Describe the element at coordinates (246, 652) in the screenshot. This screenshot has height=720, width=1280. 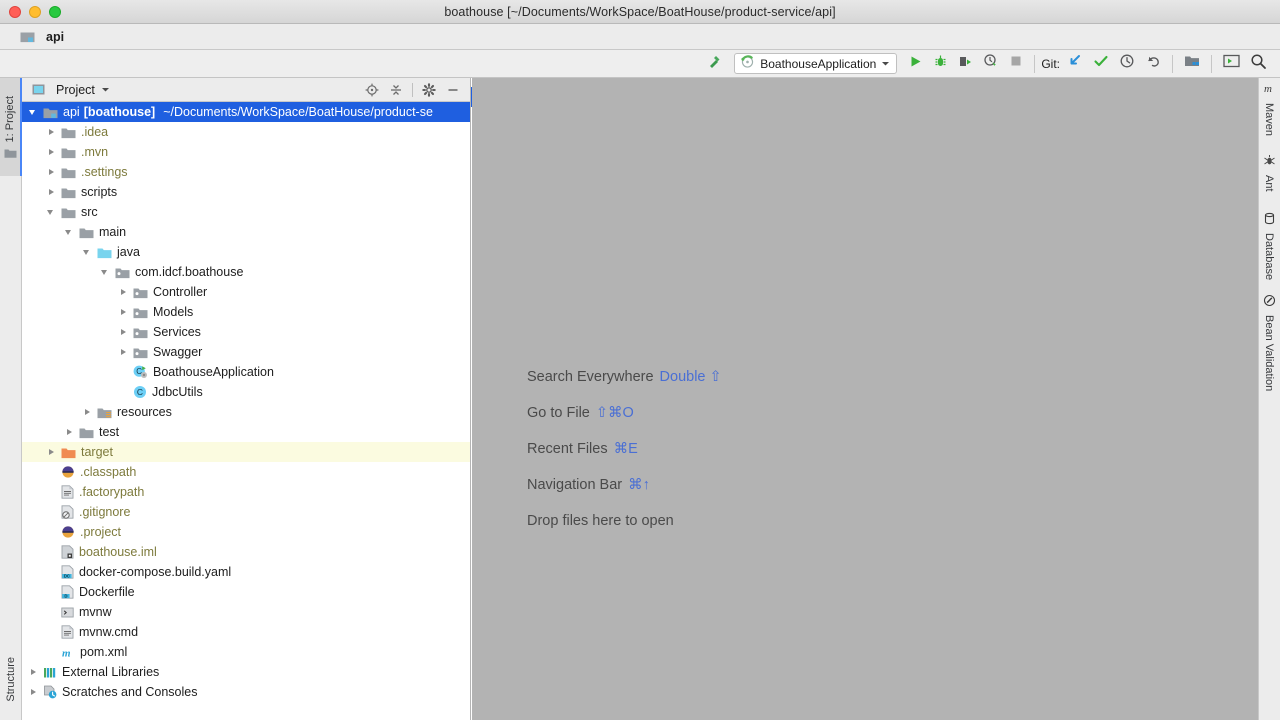
I see `tree-row: m pom.xml` at that location.